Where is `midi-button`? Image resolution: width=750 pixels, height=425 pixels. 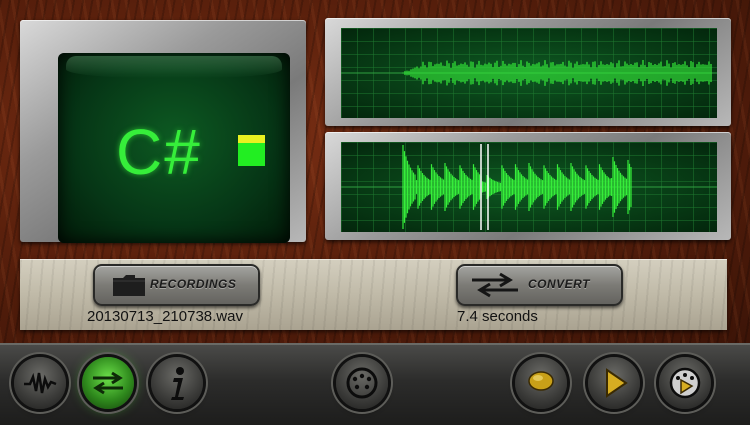
midi-button is located at coordinates (362, 383).